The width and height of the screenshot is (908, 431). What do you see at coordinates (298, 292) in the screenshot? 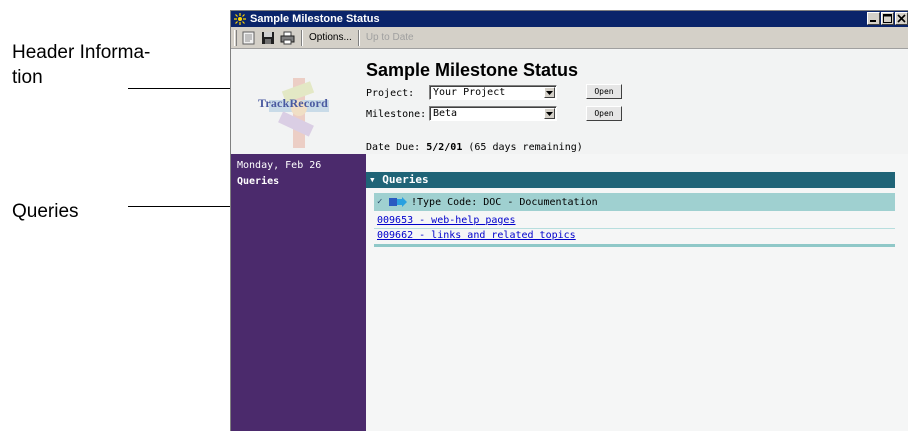
I see `sidebar: Monday, Feb 26 Queries` at bounding box center [298, 292].